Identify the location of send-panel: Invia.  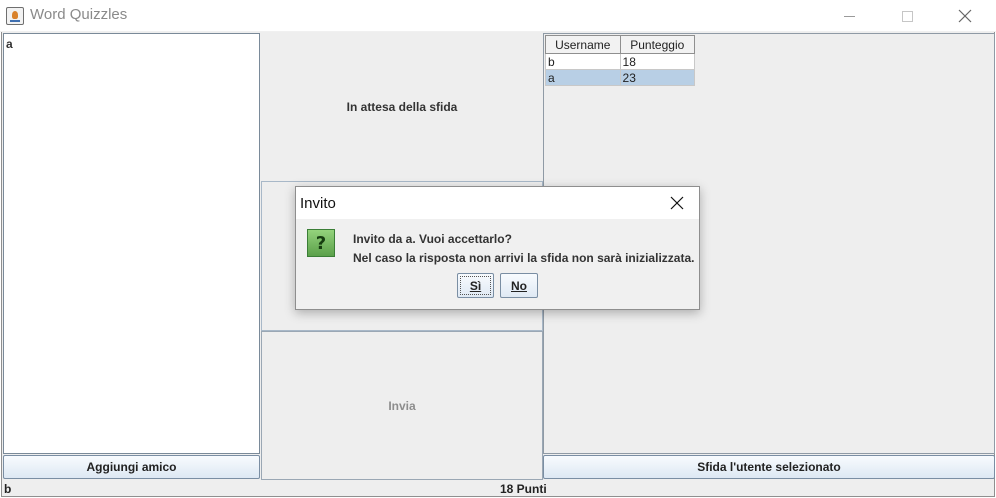
(402, 405).